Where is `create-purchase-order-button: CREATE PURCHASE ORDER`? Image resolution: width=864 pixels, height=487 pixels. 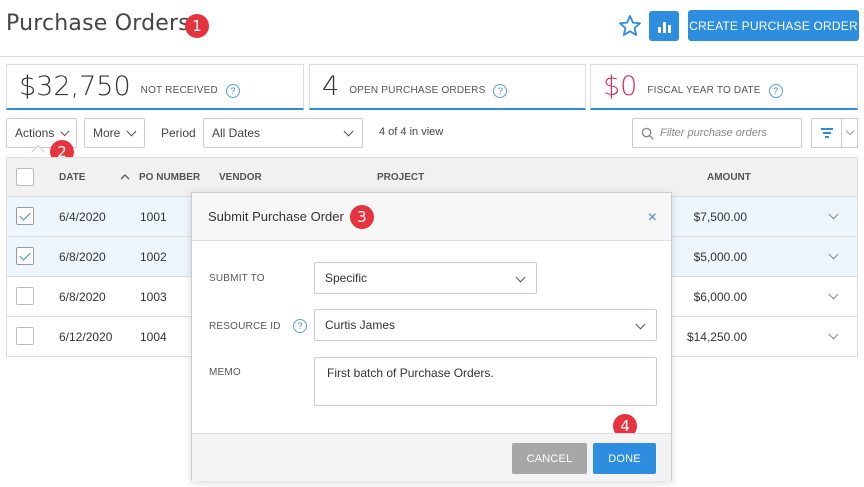
create-purchase-order-button: CREATE PURCHASE ORDER is located at coordinates (773, 25).